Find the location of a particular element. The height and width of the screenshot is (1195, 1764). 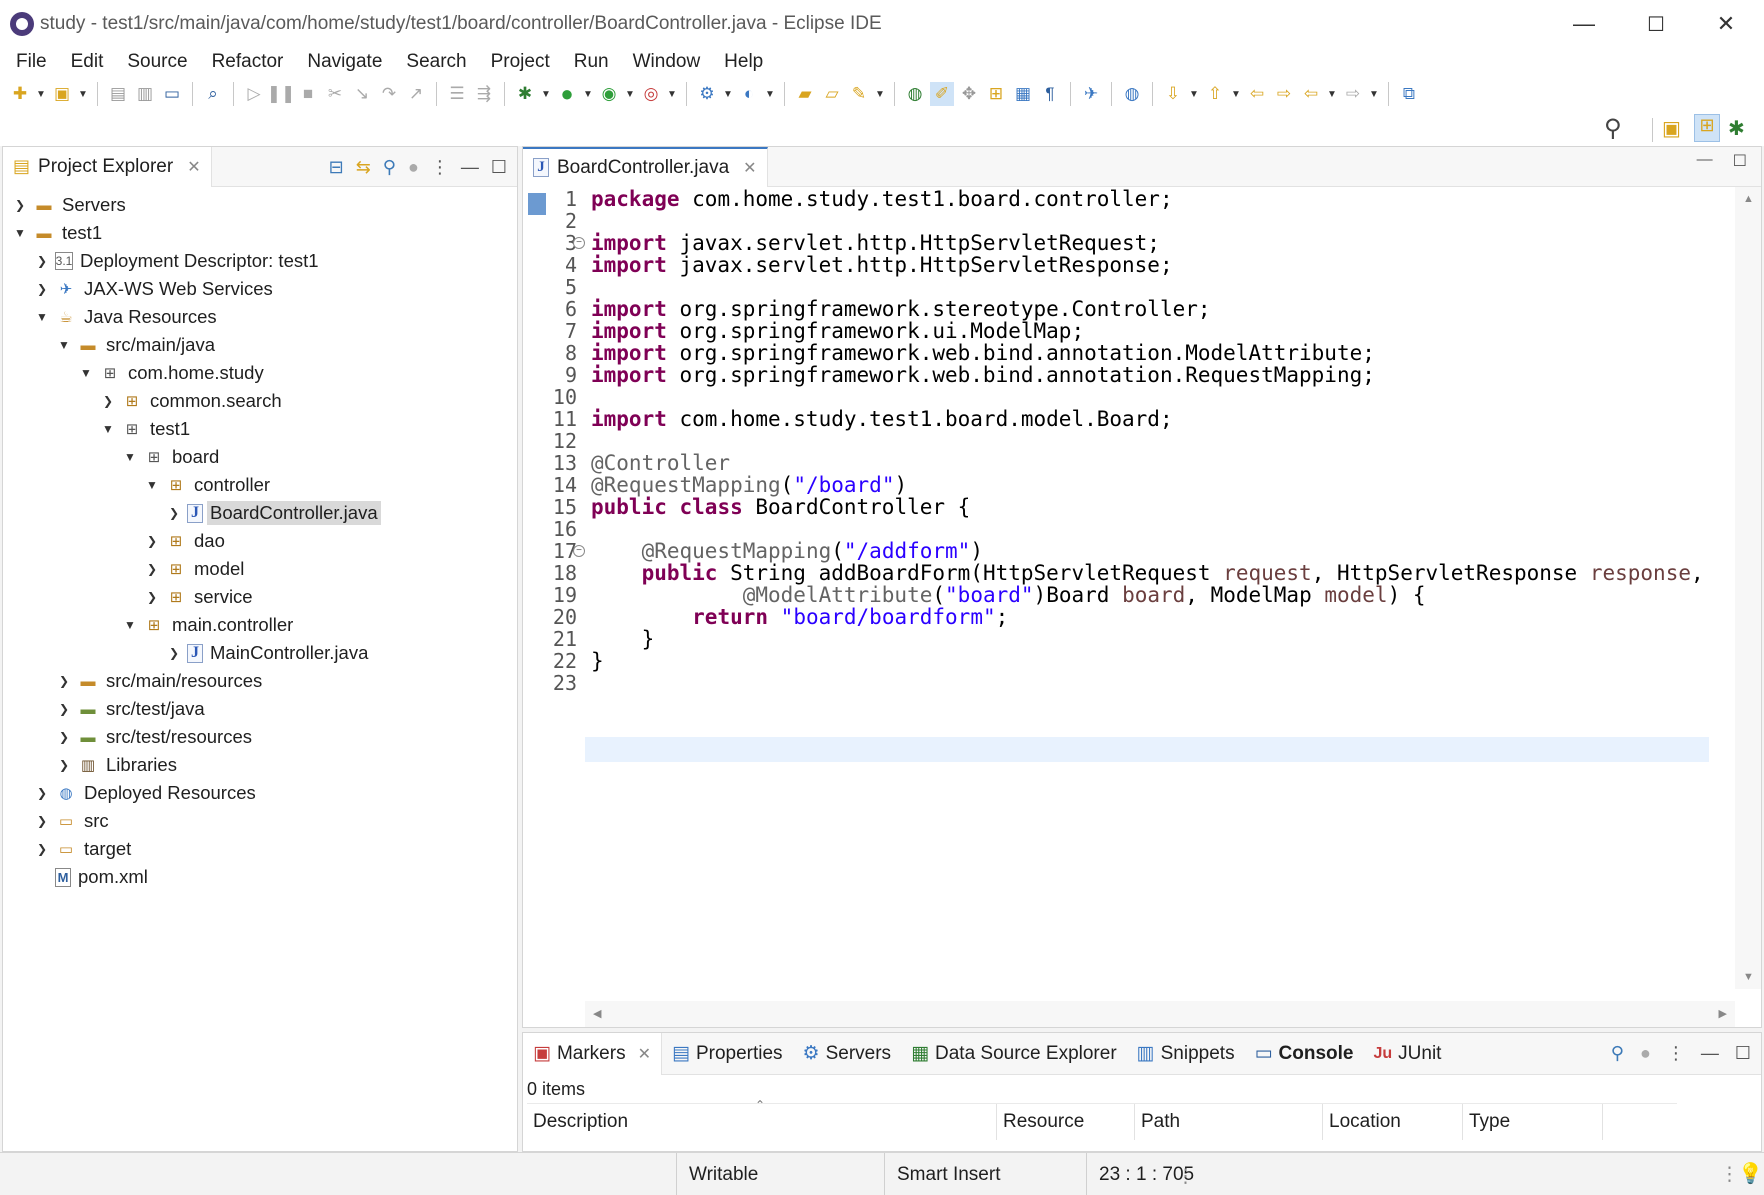

tree-item-src-test-java: ❯ ▬ src/test/java is located at coordinates (260, 709).